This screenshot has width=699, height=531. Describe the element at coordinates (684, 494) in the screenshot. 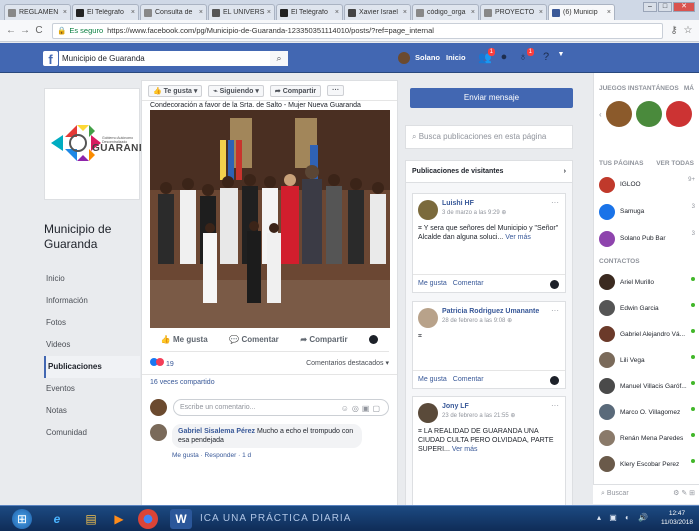

I see `chat-settings-icons: ⚙ ✎ ⊞` at that location.